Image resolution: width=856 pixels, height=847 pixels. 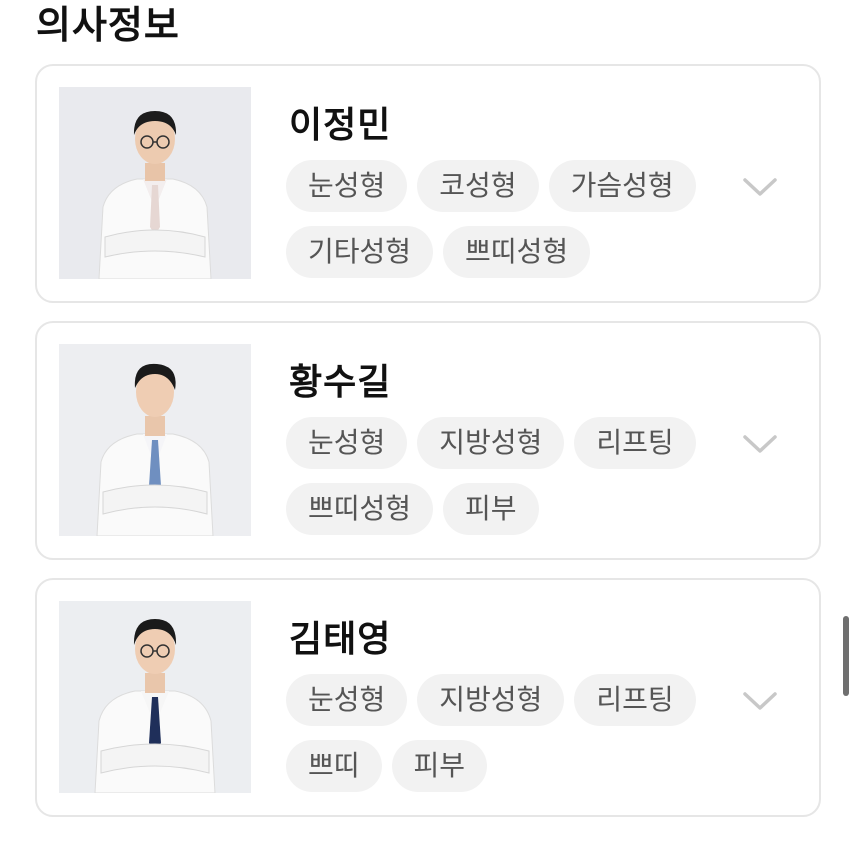 What do you see at coordinates (501, 733) in the screenshot?
I see `specialty-tags: 눈성형 지방성형 리프팅 쁘띠 피부` at bounding box center [501, 733].